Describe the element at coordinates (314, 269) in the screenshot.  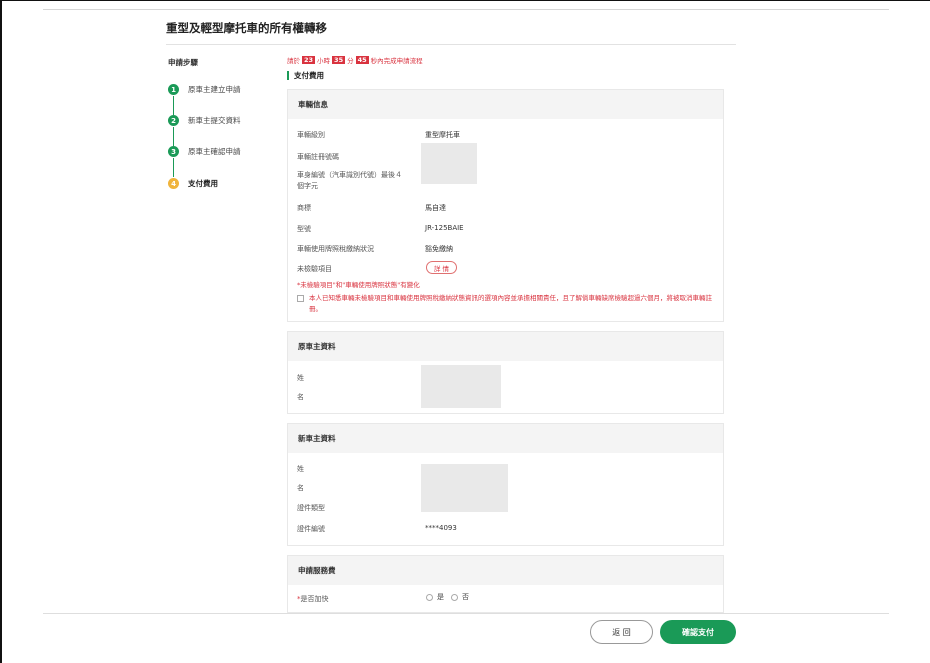
I see `field-label: 未檢驗項目` at that location.